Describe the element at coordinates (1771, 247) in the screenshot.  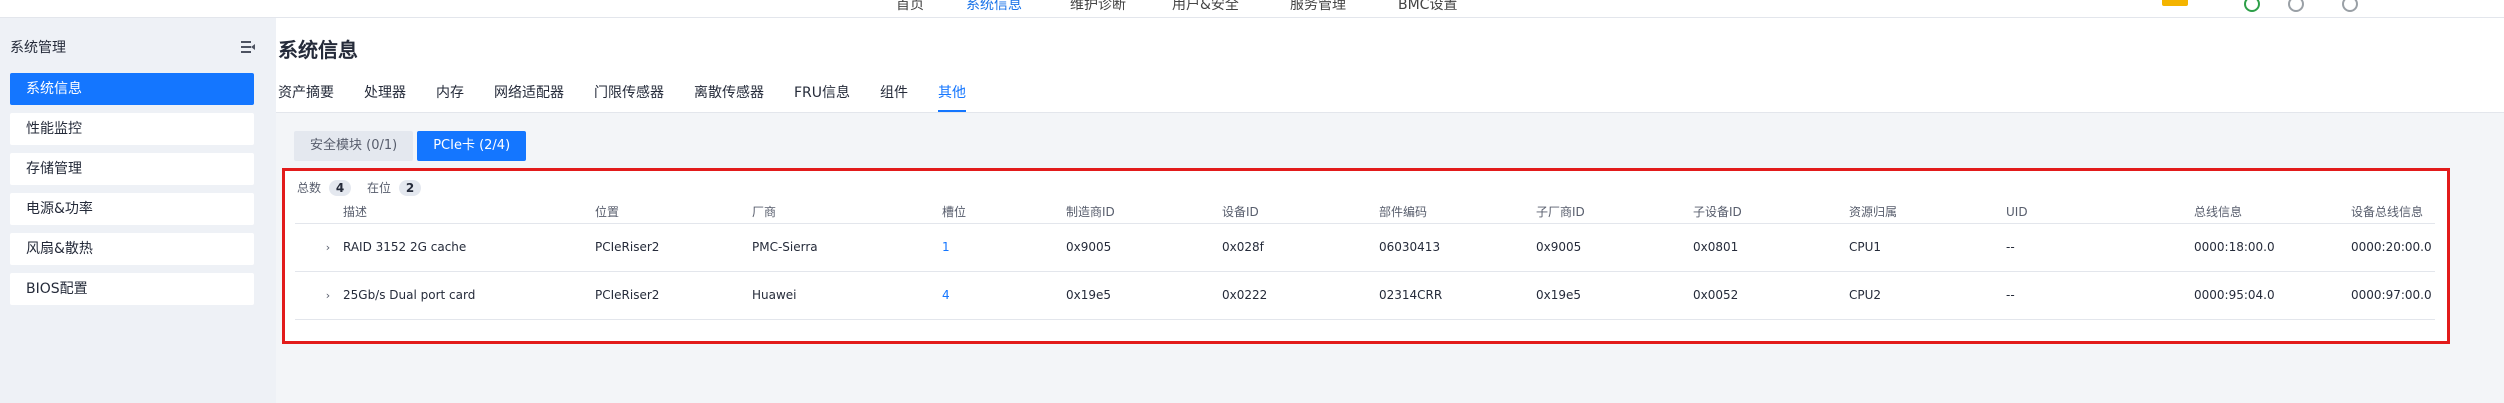
I see `subdevice-id-cell: 0x0801` at that location.